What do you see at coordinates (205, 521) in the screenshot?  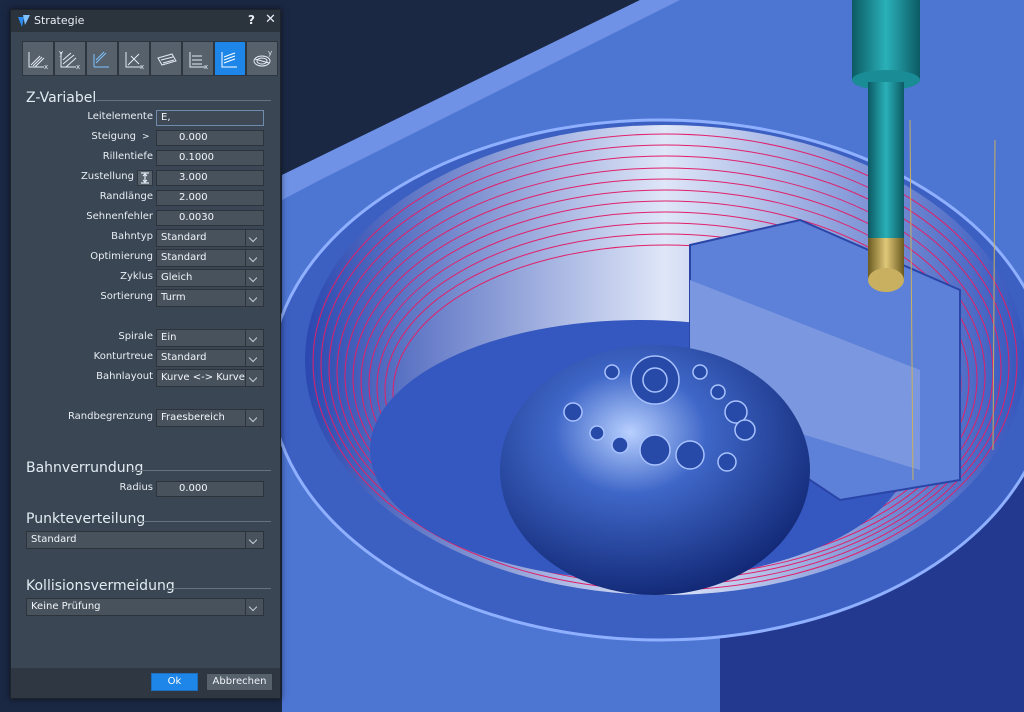 I see `punkteverteilung-divider` at bounding box center [205, 521].